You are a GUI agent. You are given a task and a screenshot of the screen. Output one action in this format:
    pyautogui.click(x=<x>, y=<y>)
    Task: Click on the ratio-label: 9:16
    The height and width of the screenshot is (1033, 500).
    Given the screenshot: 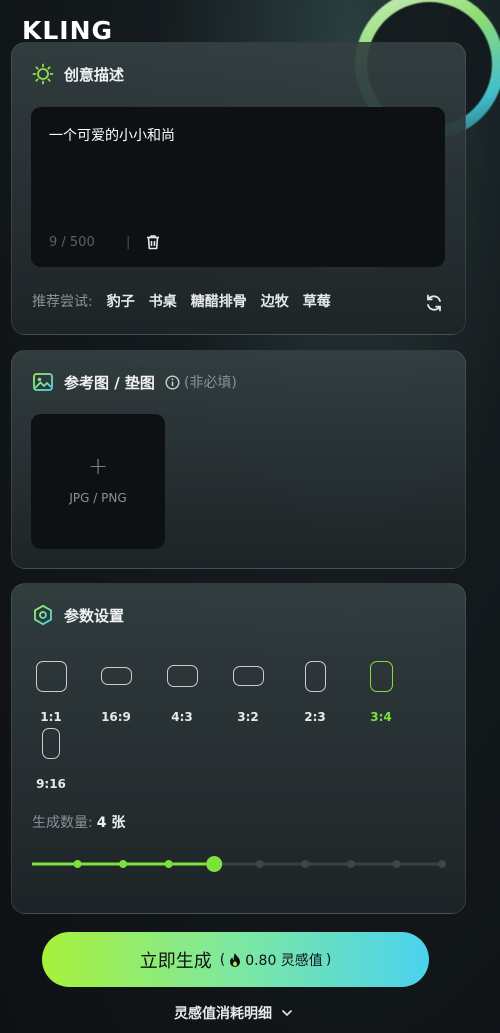 What is the action you would take?
    pyautogui.click(x=51, y=784)
    